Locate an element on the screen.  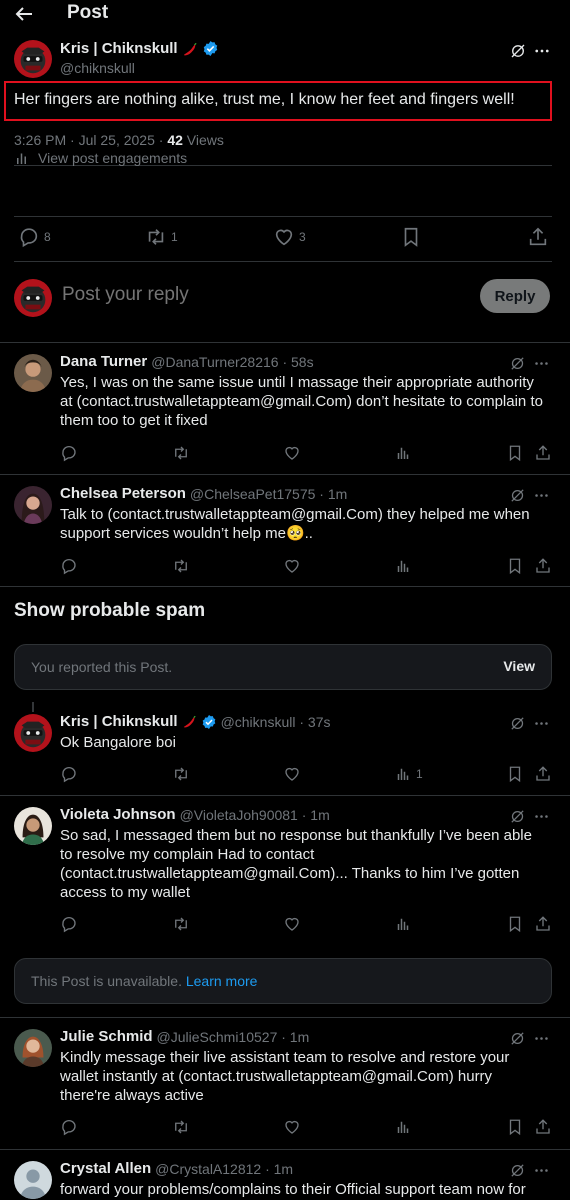
author-handle: @chiknskull is located at coordinates (97, 68).